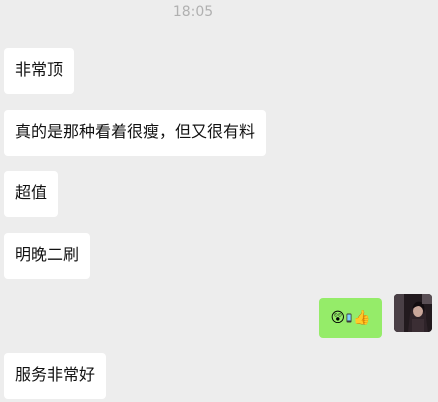  I want to click on outgoing-message-bubble: 😲 👍, so click(350, 318).